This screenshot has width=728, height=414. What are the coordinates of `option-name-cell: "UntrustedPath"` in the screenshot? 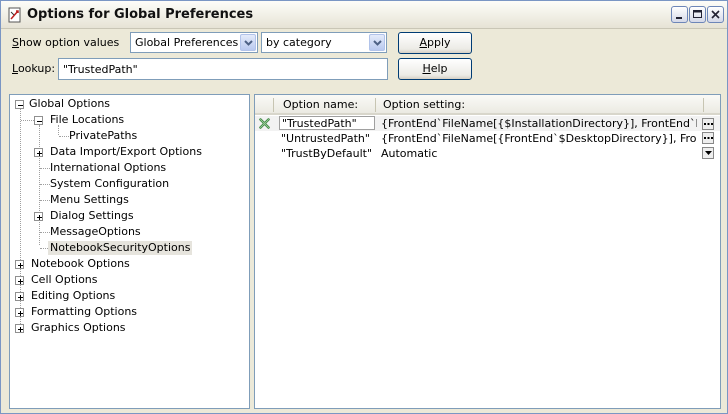 It's located at (329, 138).